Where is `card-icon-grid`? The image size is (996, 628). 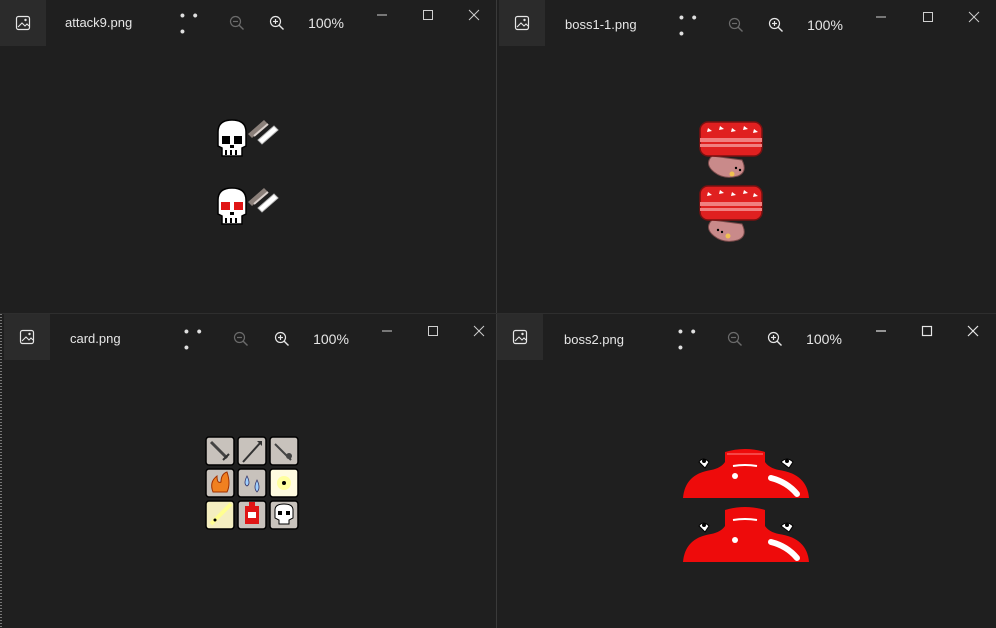
card-icon-grid is located at coordinates (252, 483).